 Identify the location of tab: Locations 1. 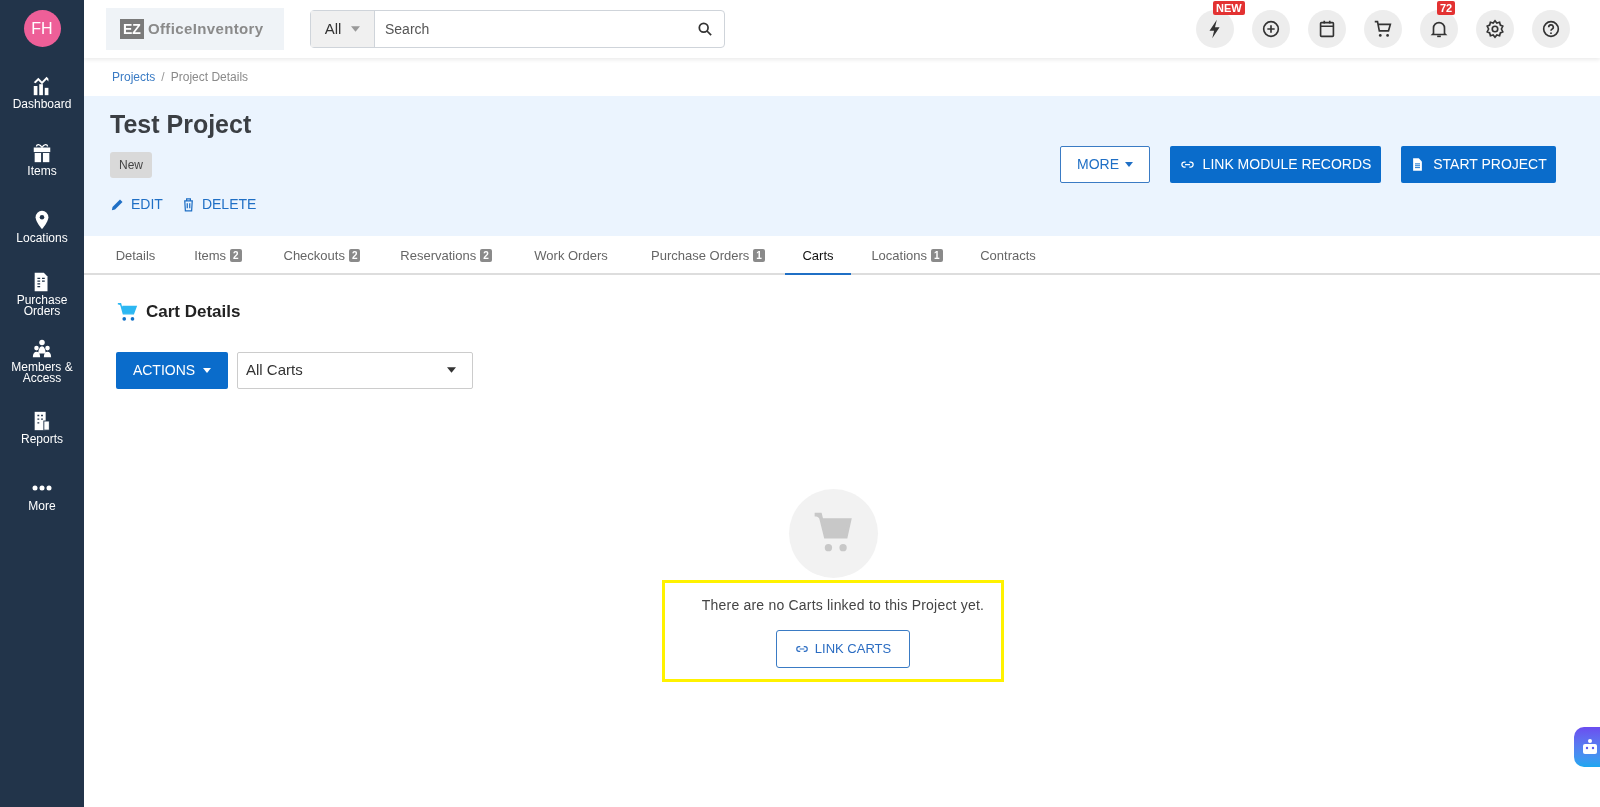
(907, 256).